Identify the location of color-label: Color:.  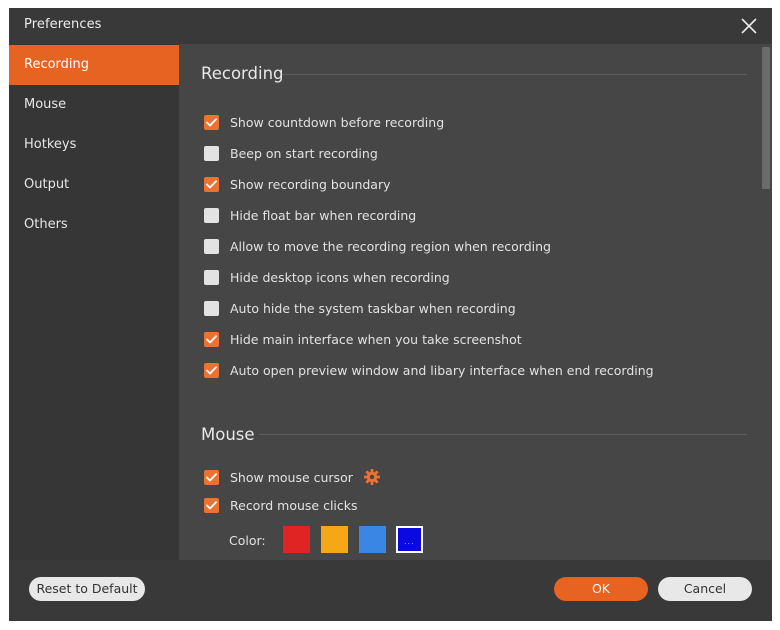
(247, 540).